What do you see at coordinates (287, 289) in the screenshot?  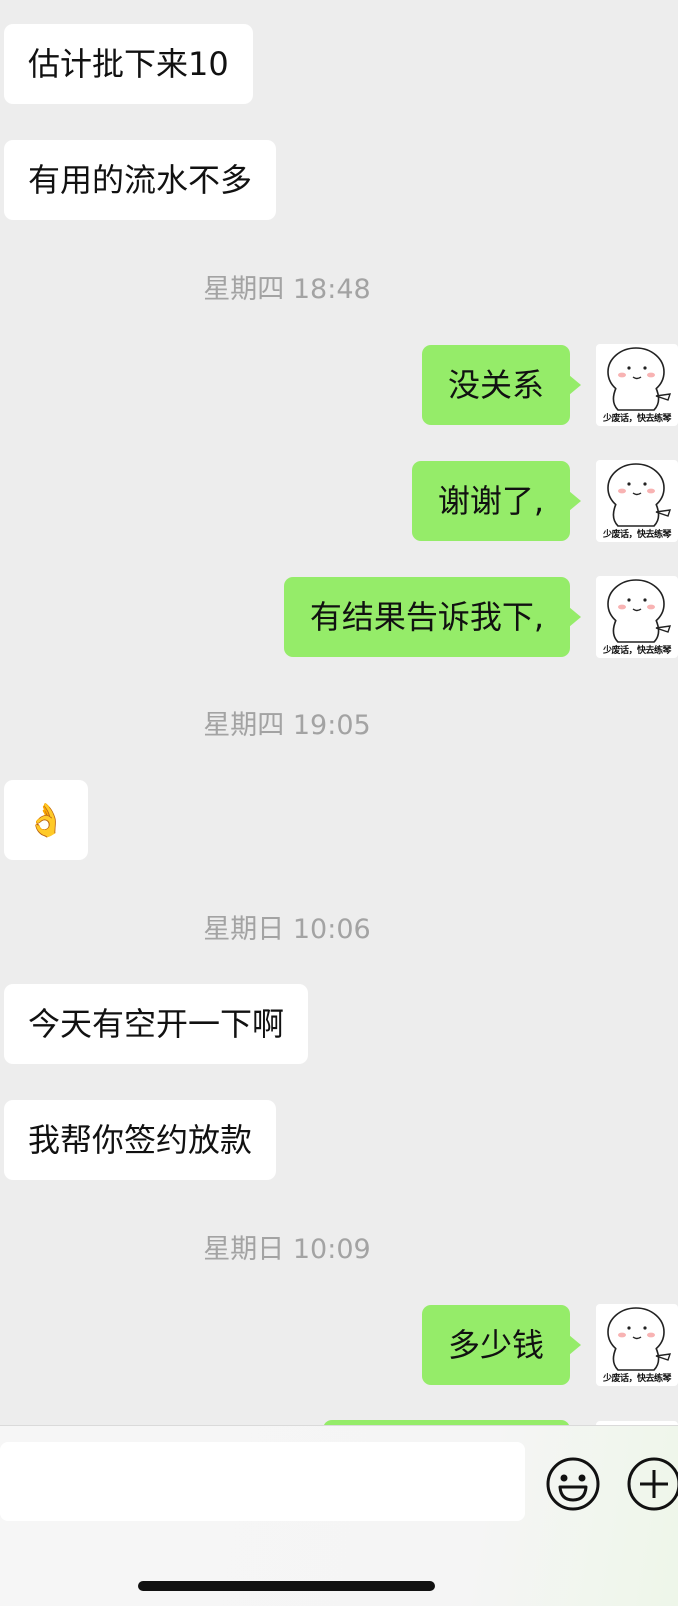 I see `timestamp: 星期四 18:48` at bounding box center [287, 289].